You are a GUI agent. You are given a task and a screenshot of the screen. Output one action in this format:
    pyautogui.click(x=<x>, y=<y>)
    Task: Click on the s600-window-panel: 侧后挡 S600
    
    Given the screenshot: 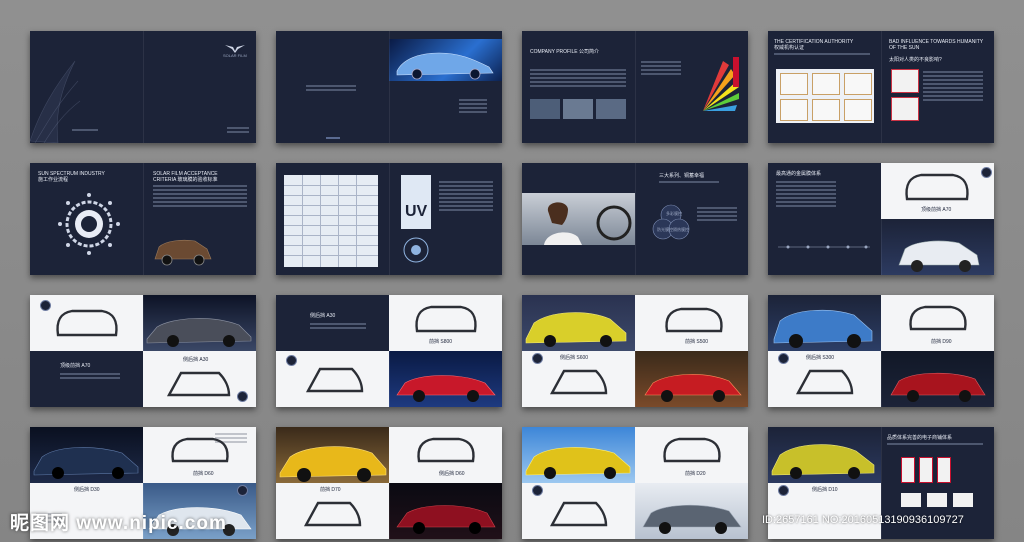 What is the action you would take?
    pyautogui.click(x=578, y=379)
    